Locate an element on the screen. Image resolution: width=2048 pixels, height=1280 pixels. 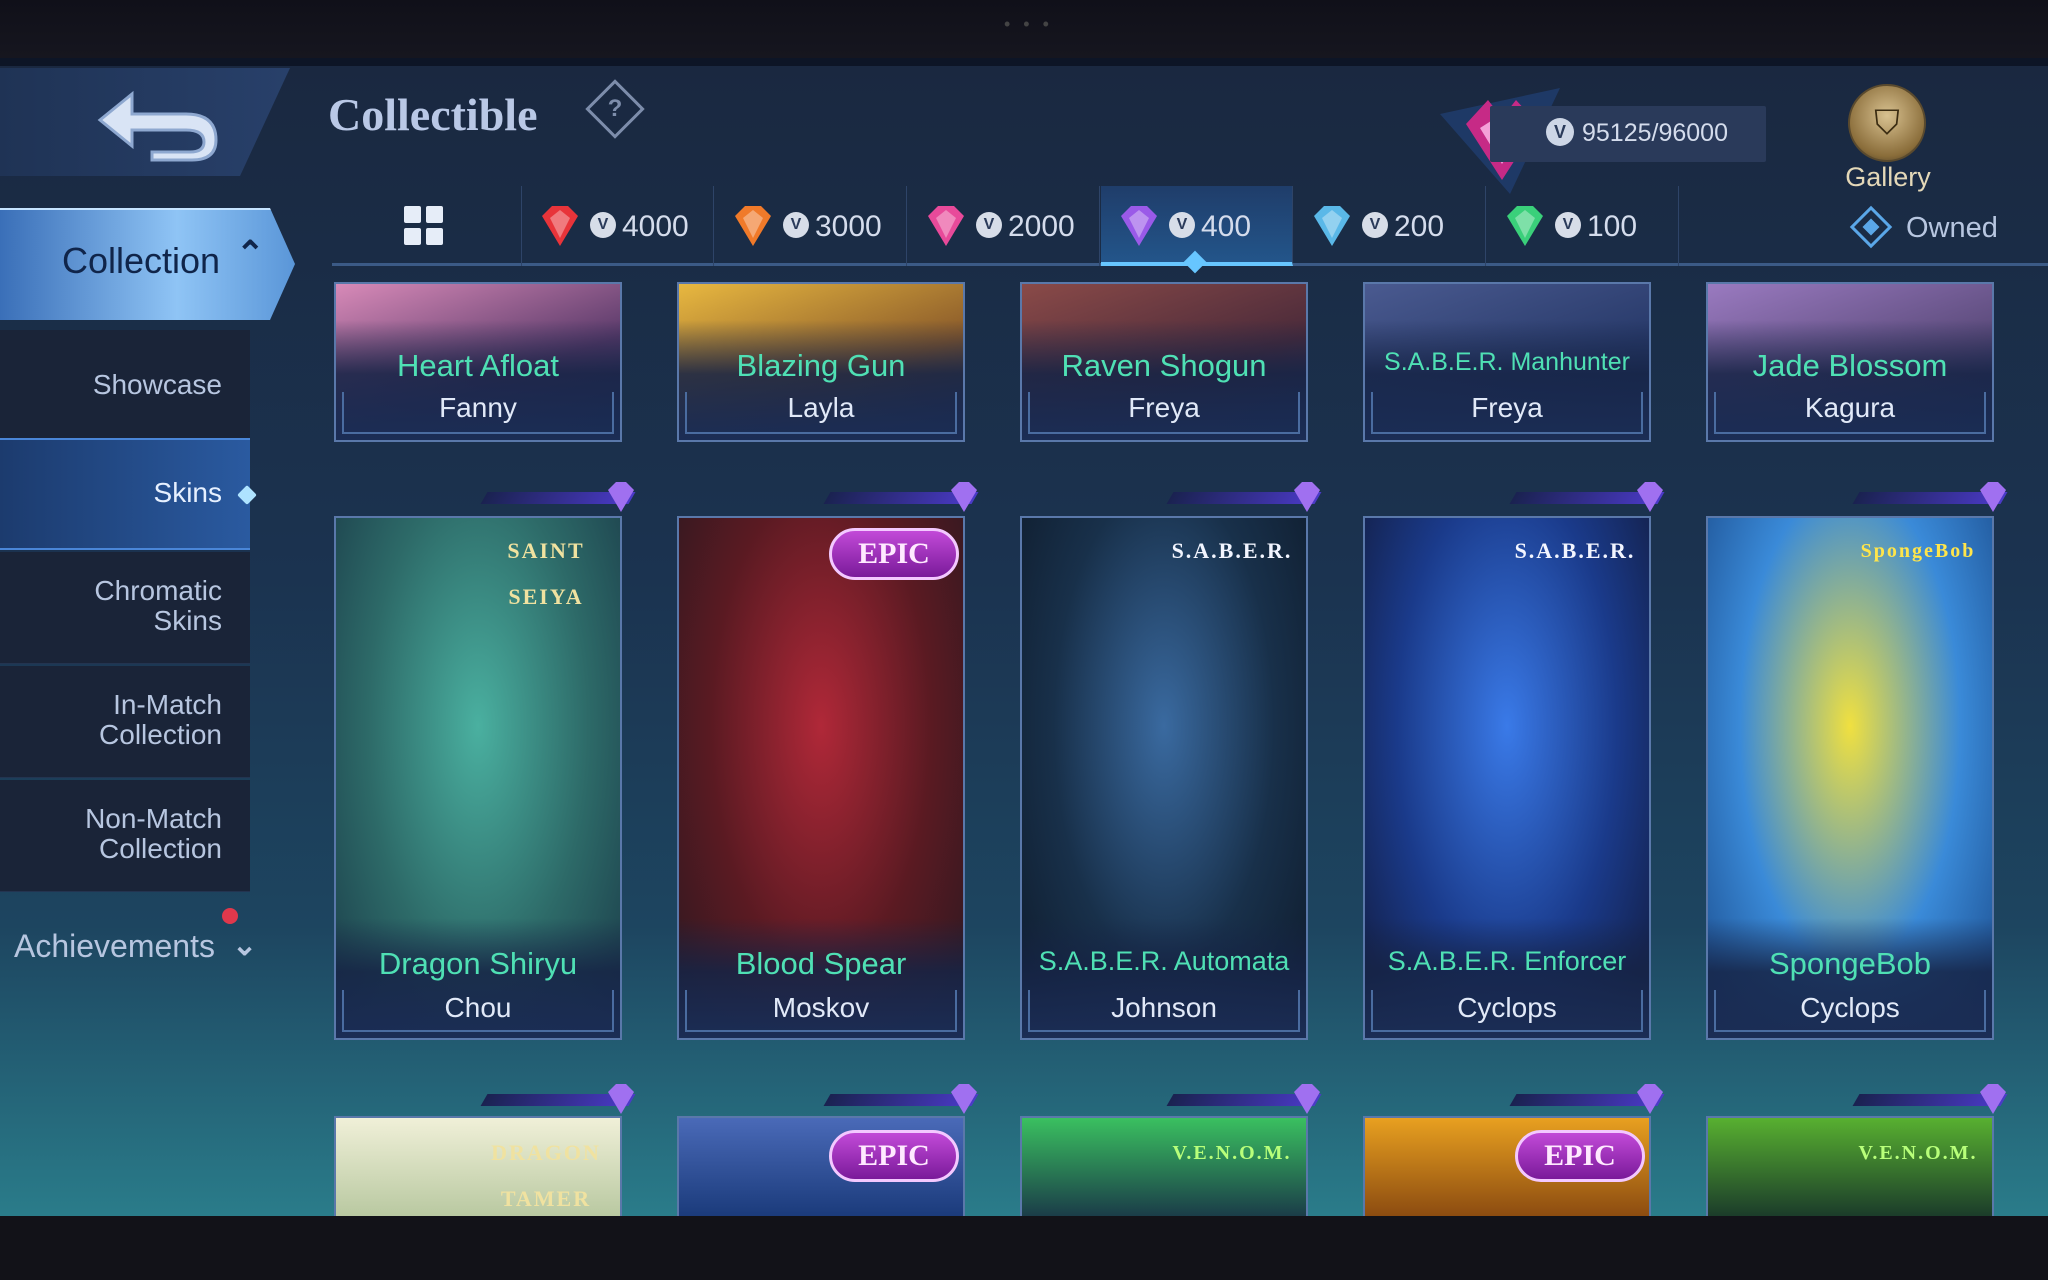
device-bottom-bezel is located at coordinates (1024, 1248).